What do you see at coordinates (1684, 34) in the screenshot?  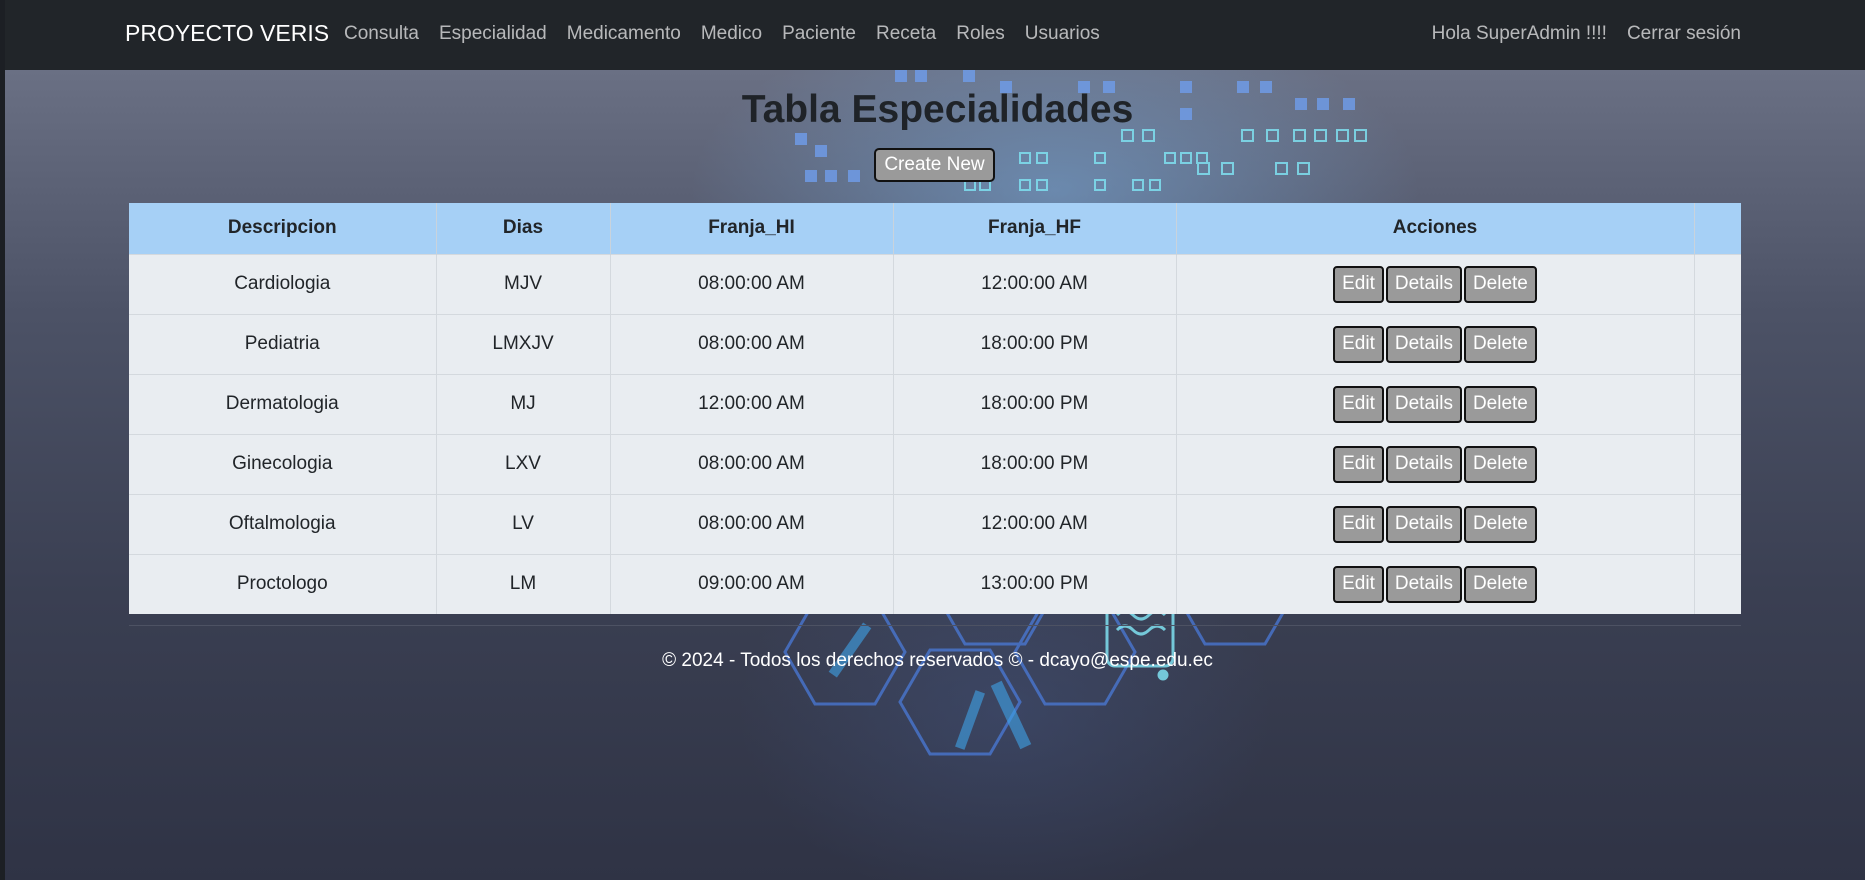 I see `logout-link: Cerrar sesión` at bounding box center [1684, 34].